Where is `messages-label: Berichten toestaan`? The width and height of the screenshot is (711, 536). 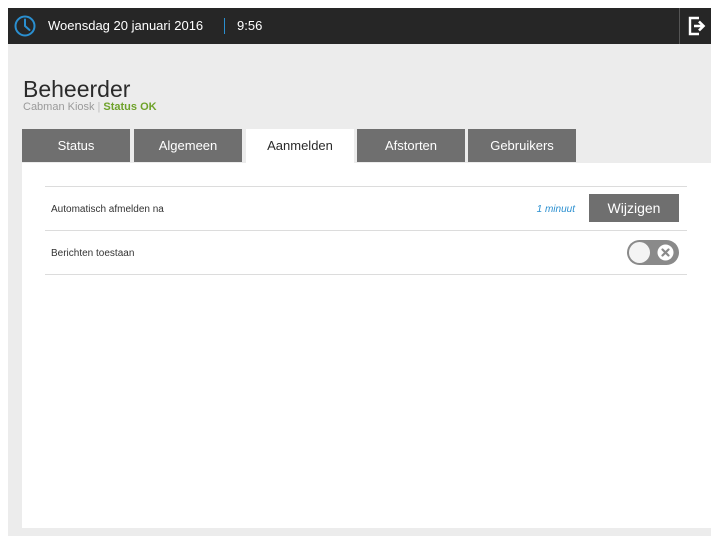
messages-label: Berichten toestaan is located at coordinates (93, 253).